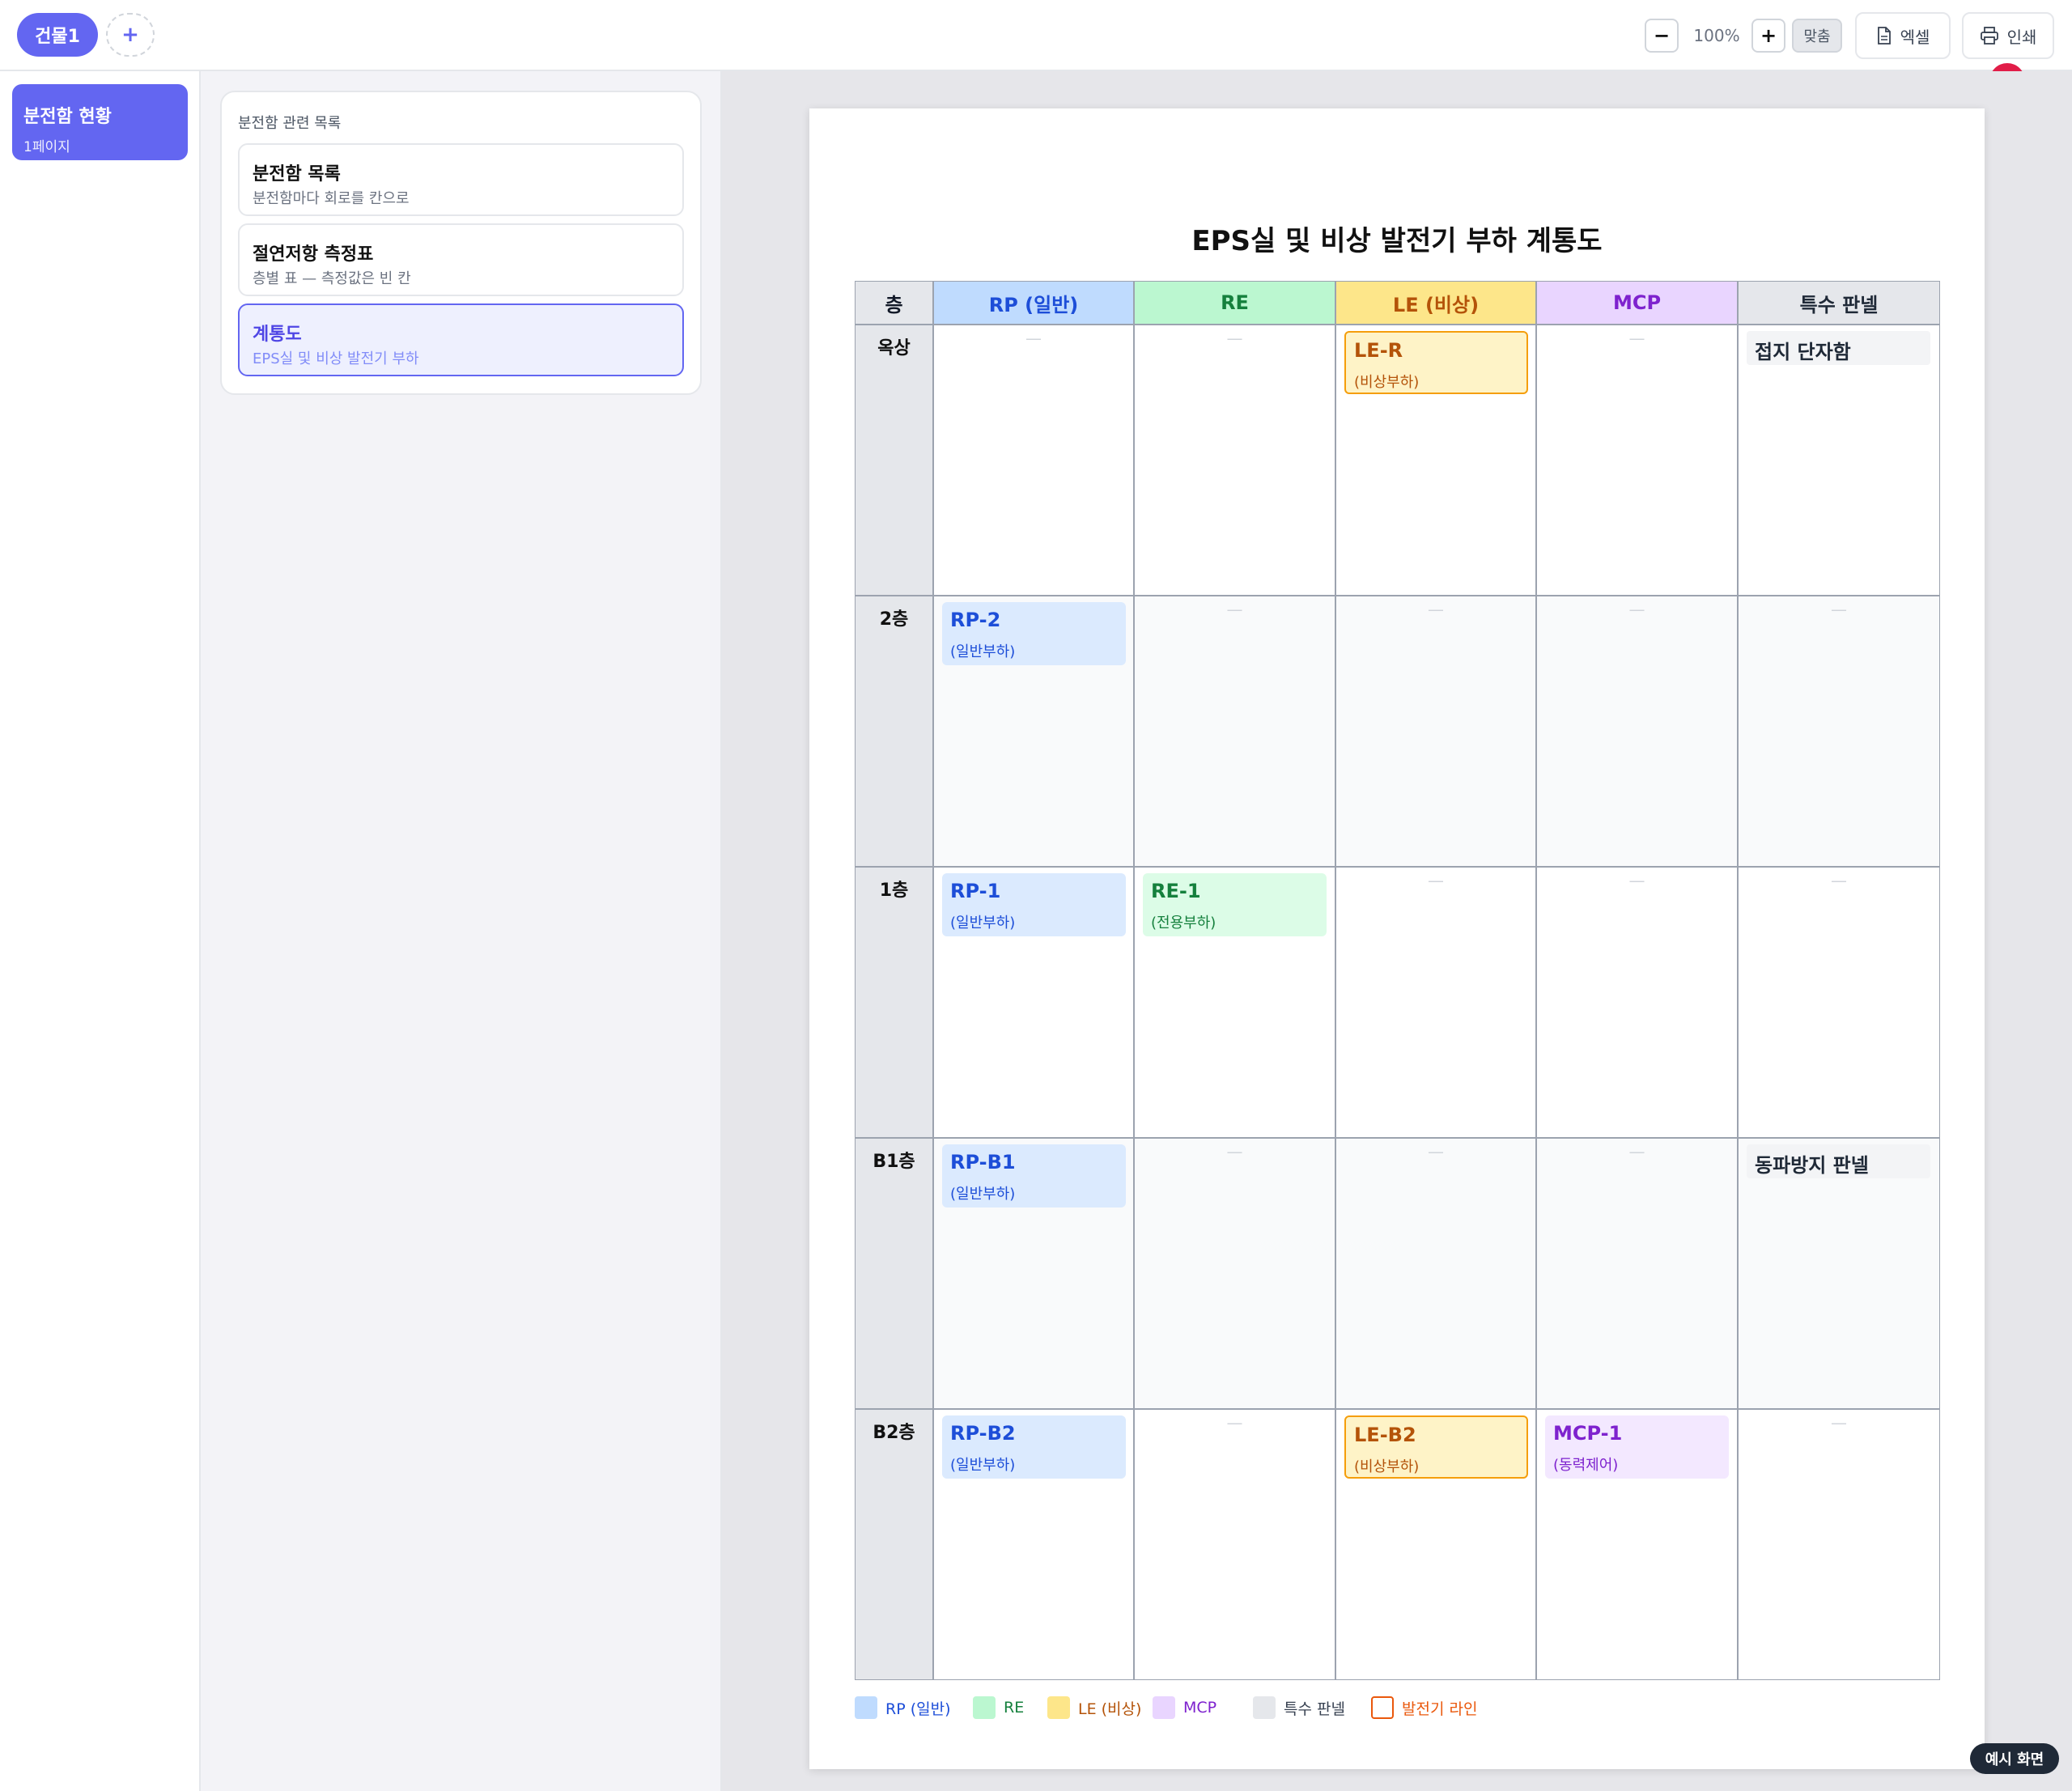  I want to click on list-item-system-diagram: 계통도 EPS실 및 비상 발전기 부하, so click(461, 339).